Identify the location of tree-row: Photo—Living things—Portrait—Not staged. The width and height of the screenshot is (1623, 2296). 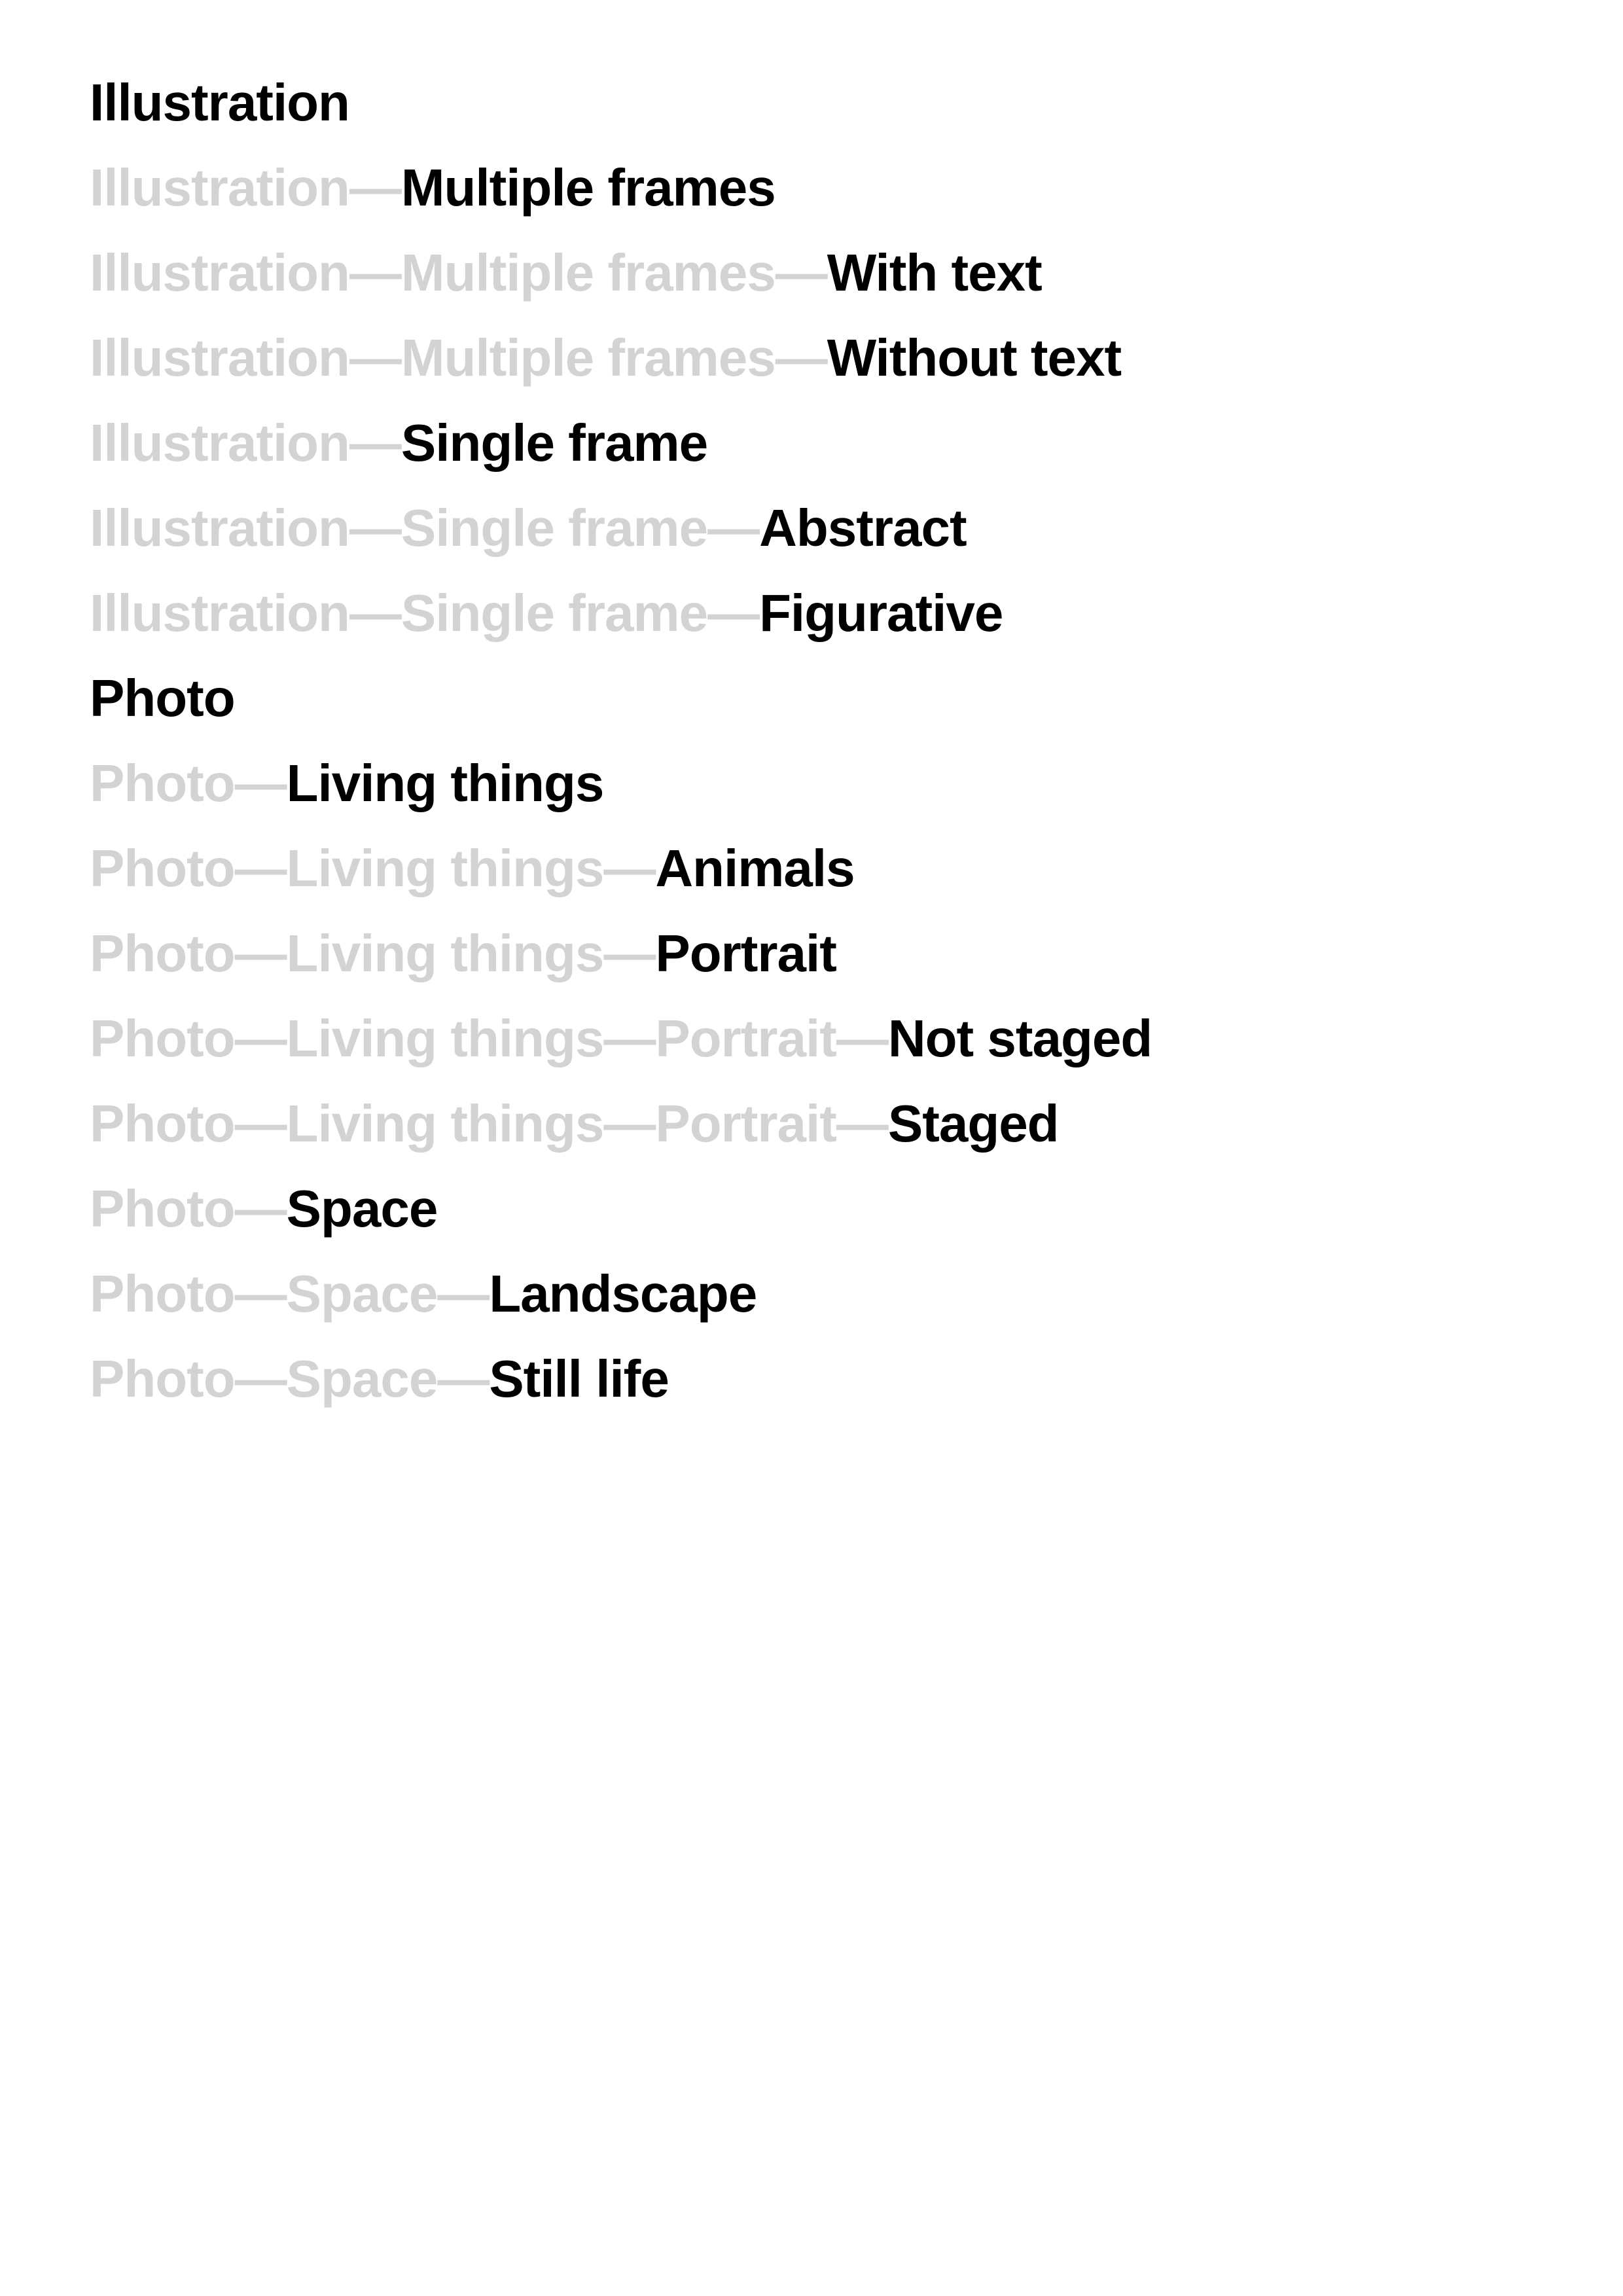
(621, 1038).